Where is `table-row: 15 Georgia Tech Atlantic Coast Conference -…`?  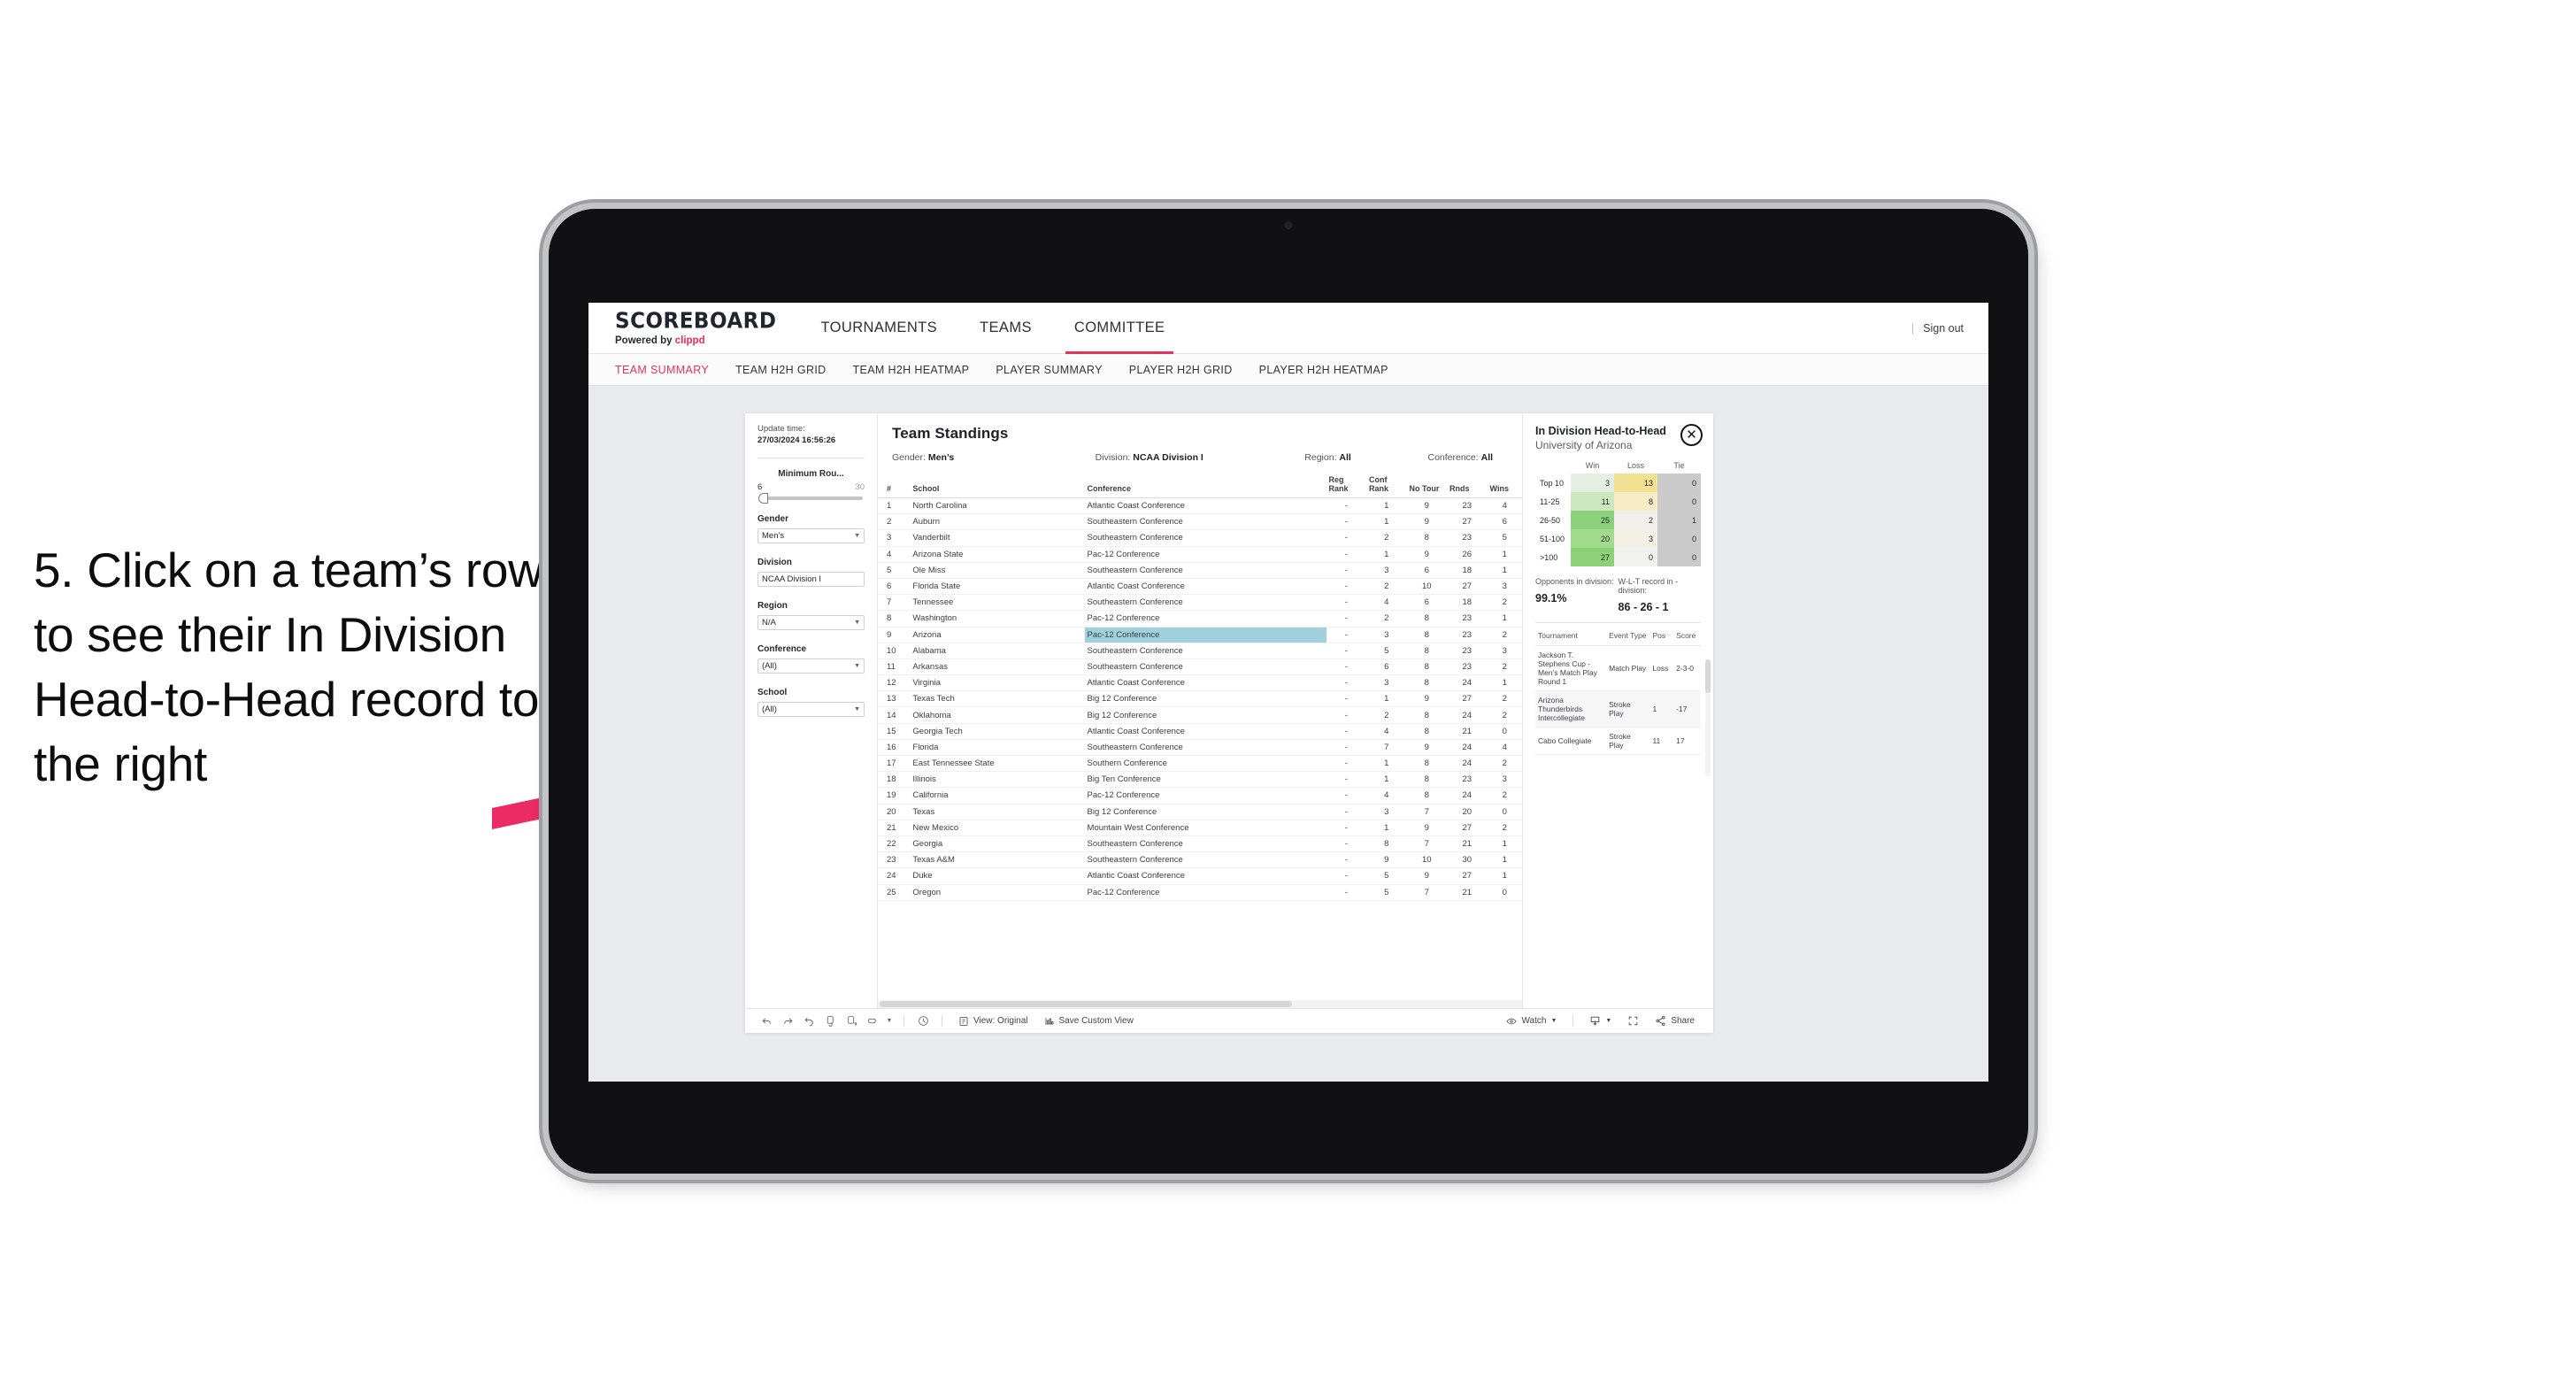
table-row: 15 Georgia Tech Atlantic Coast Conference -… is located at coordinates (1200, 731).